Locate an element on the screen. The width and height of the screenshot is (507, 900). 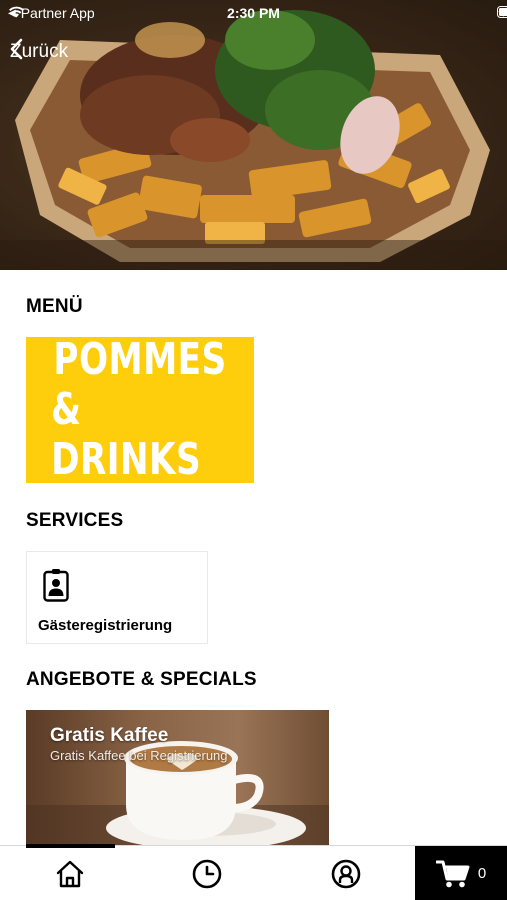
offer-title: Gratis Kaffee is located at coordinates (109, 735).